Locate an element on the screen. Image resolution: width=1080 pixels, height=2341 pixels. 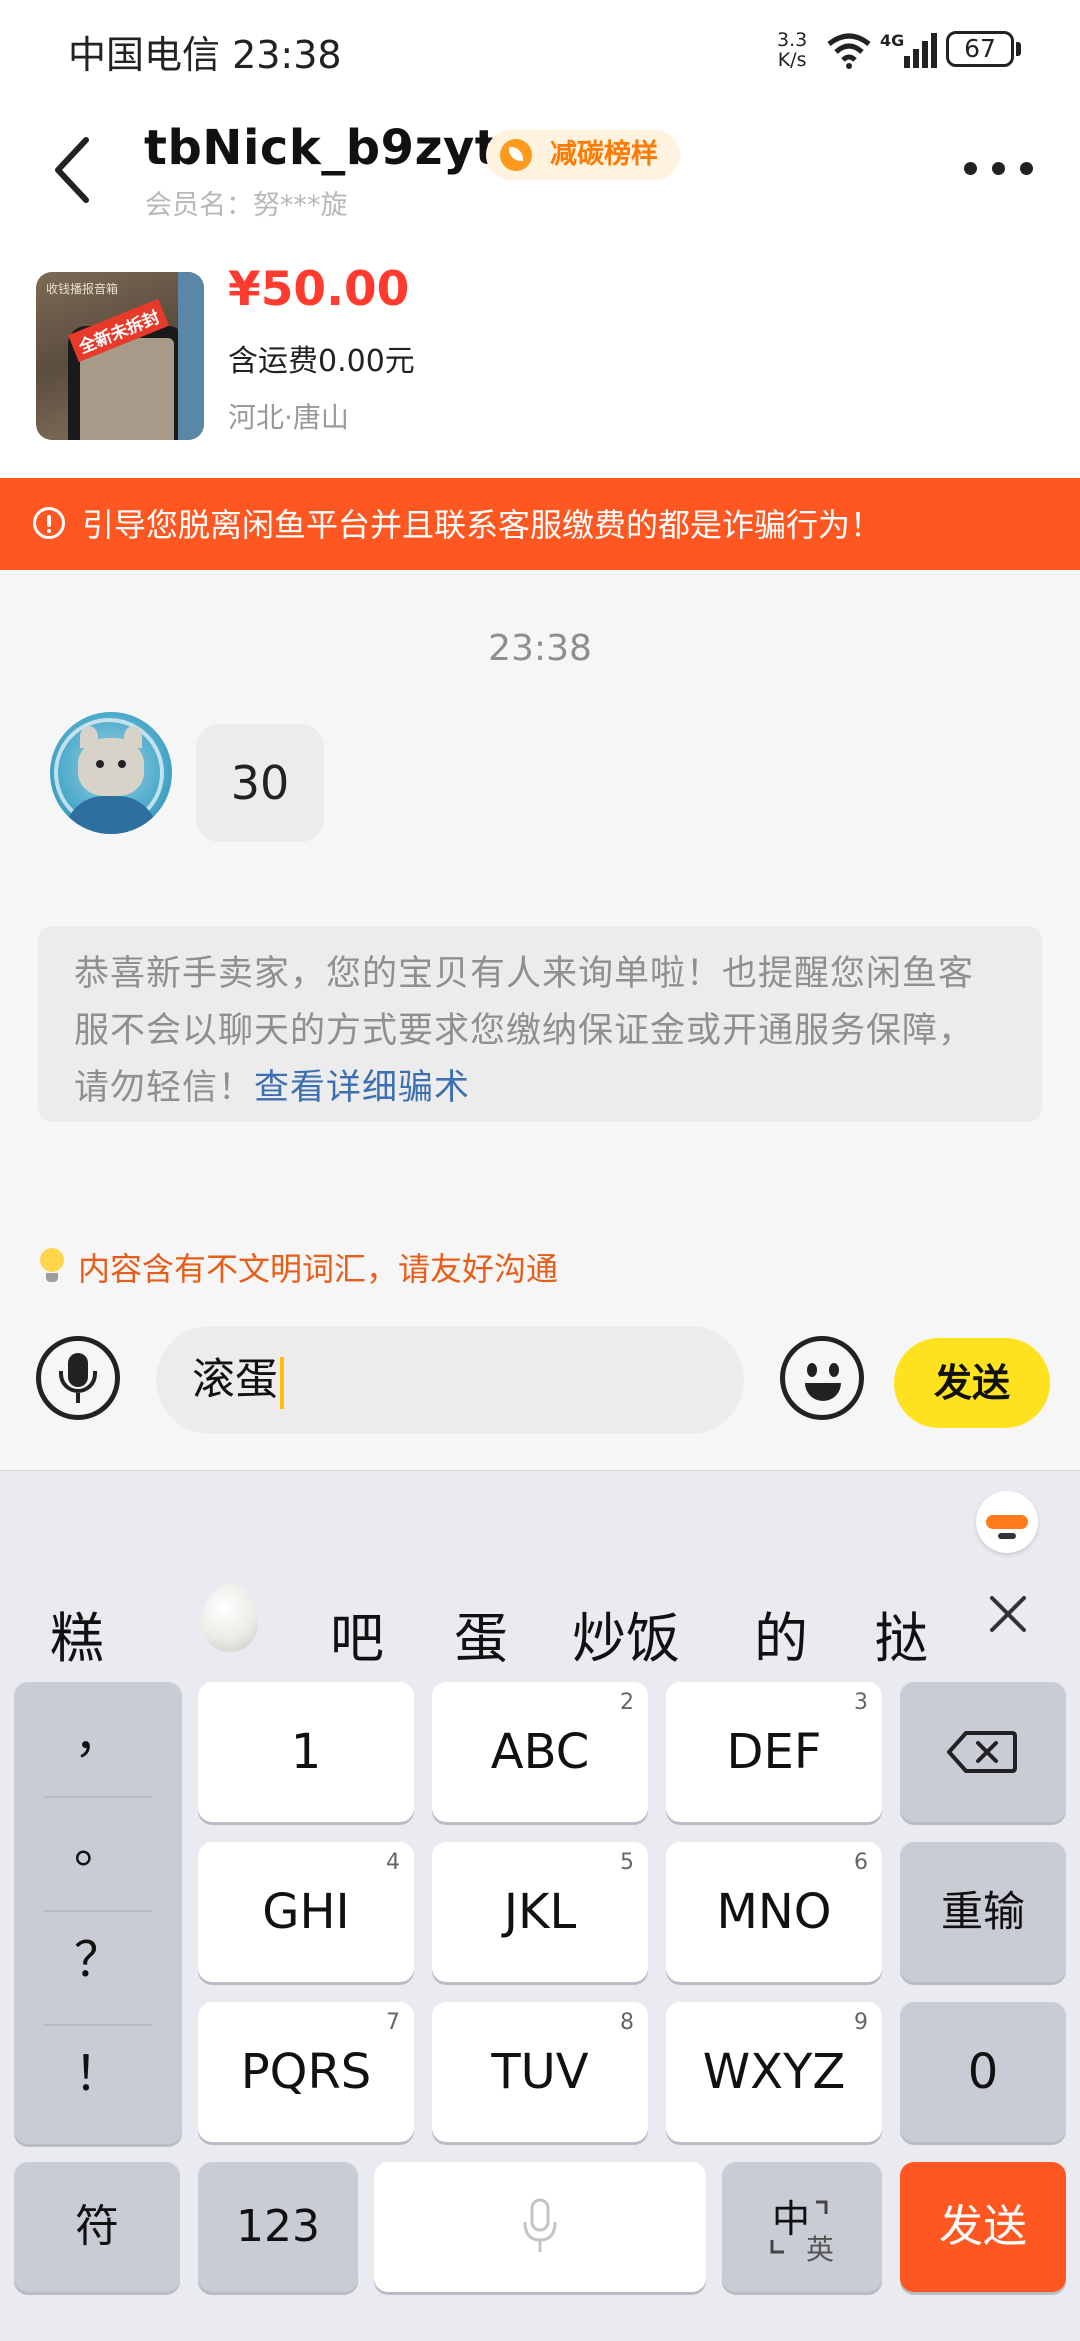
message-bubble: 30 is located at coordinates (260, 783).